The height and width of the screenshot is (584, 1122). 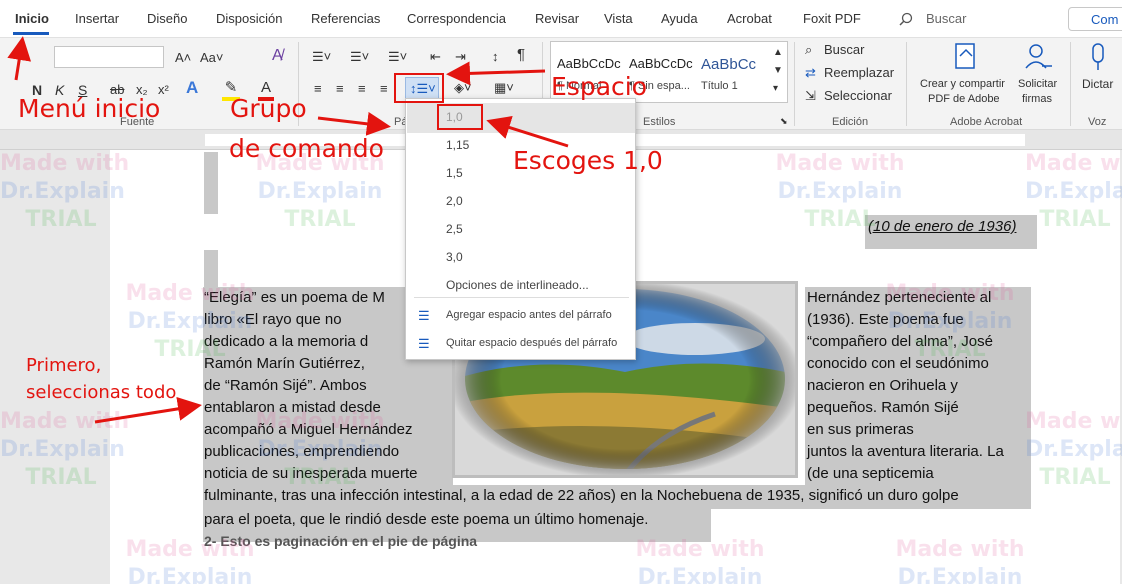 What do you see at coordinates (557, 18) in the screenshot?
I see `tab-revisar: Revisar` at bounding box center [557, 18].